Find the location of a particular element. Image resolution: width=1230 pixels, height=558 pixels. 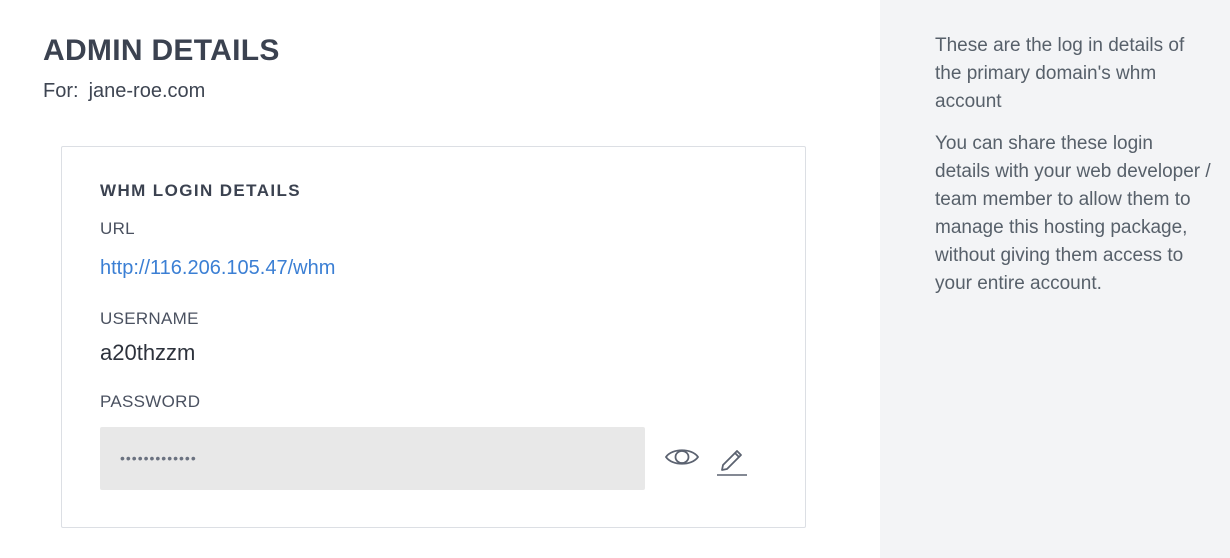

pencil-icon is located at coordinates (732, 460).